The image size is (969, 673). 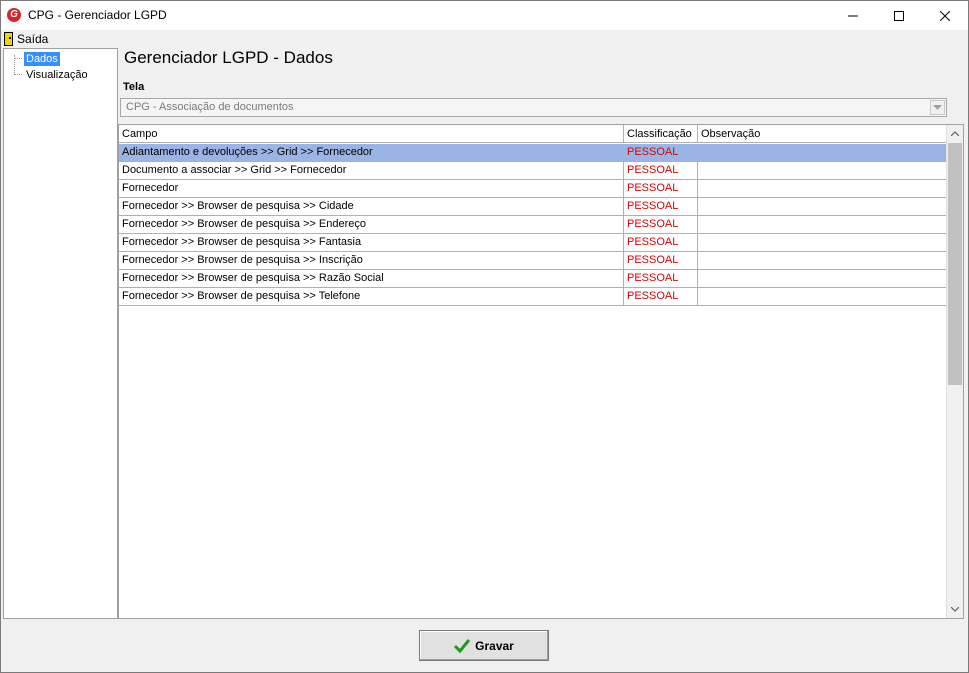 What do you see at coordinates (210, 107) in the screenshot?
I see `tela-select-value: CPG - Associação de documentos` at bounding box center [210, 107].